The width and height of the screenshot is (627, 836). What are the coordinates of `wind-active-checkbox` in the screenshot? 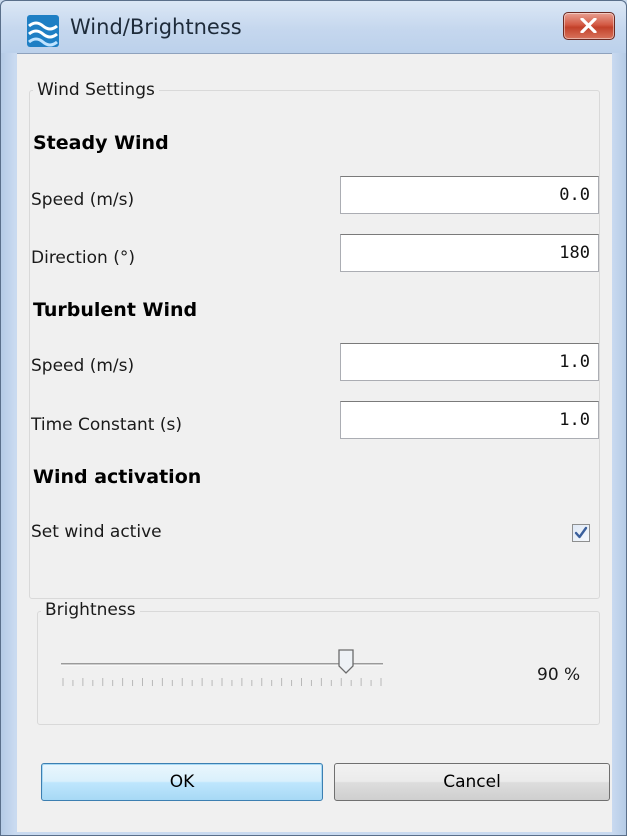 It's located at (581, 533).